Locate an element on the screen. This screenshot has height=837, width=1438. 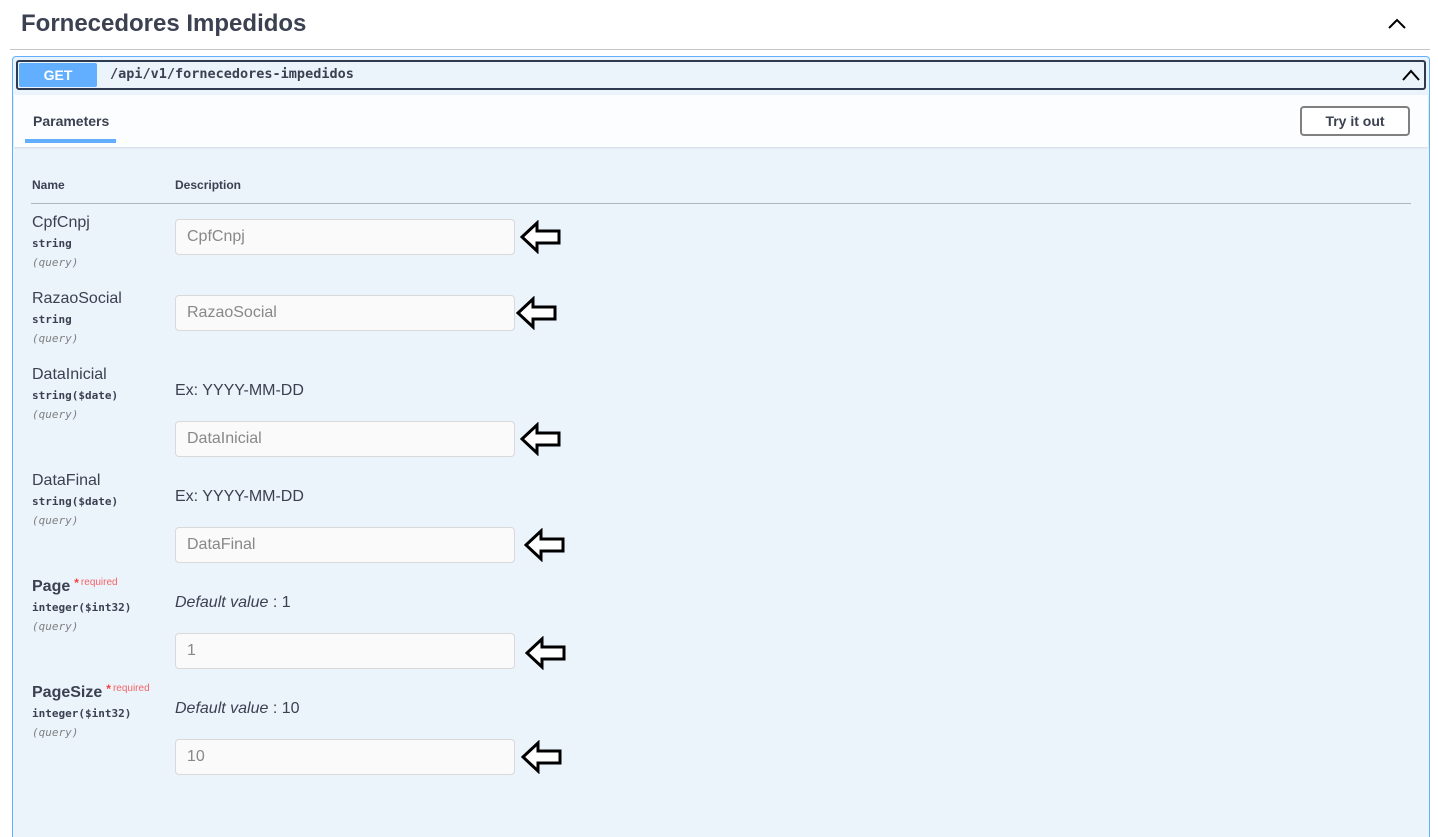
param-default: Default value : 10 is located at coordinates (237, 709).